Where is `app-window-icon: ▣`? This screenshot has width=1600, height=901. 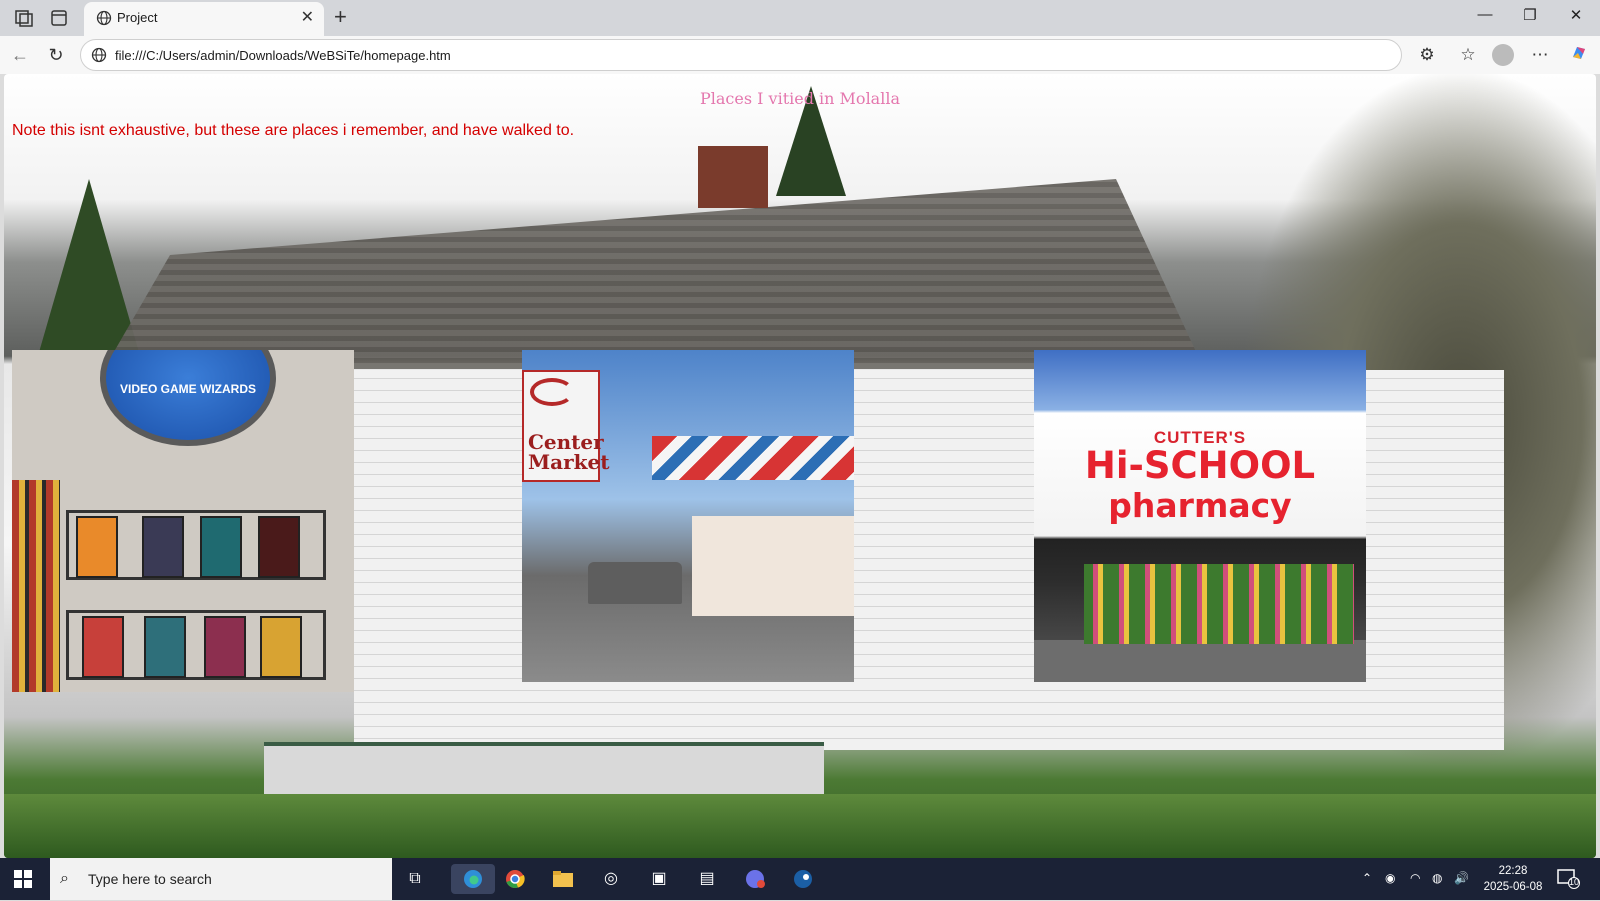
app-window-icon: ▣ is located at coordinates (659, 879).